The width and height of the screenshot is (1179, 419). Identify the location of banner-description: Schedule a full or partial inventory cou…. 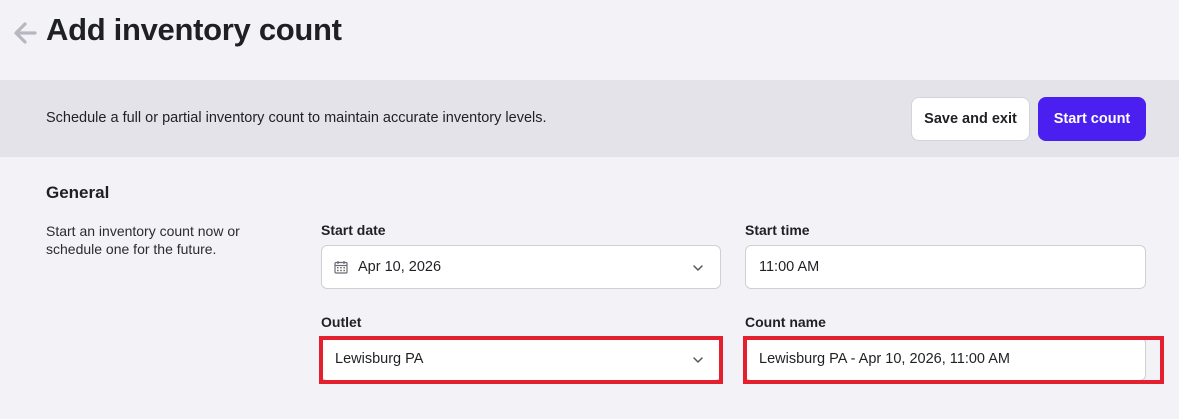
(296, 118).